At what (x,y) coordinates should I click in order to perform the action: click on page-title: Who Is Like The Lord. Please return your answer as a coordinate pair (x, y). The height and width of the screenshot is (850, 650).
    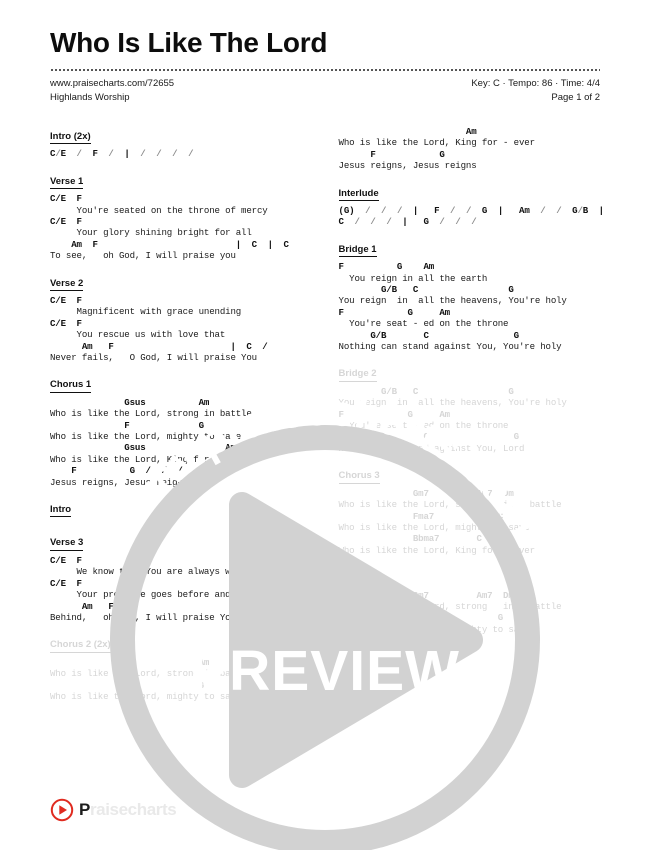
    Looking at the image, I should click on (189, 42).